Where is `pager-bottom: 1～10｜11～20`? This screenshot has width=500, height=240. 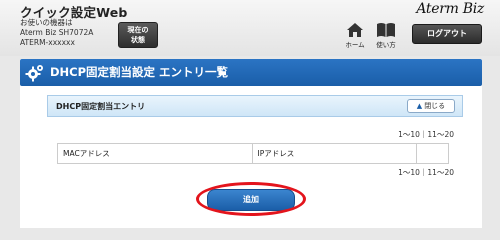 pager-bottom: 1～10｜11～20 is located at coordinates (426, 172).